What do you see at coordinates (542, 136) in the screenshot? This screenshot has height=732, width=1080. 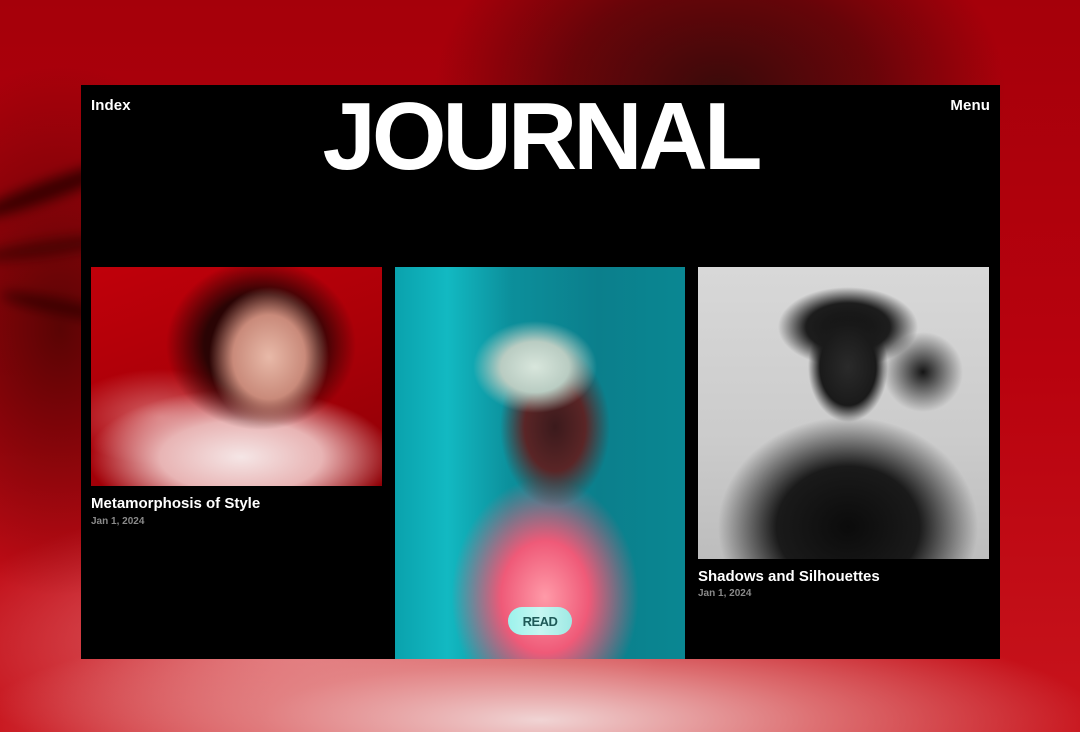 I see `page-title: JOURNAL` at bounding box center [542, 136].